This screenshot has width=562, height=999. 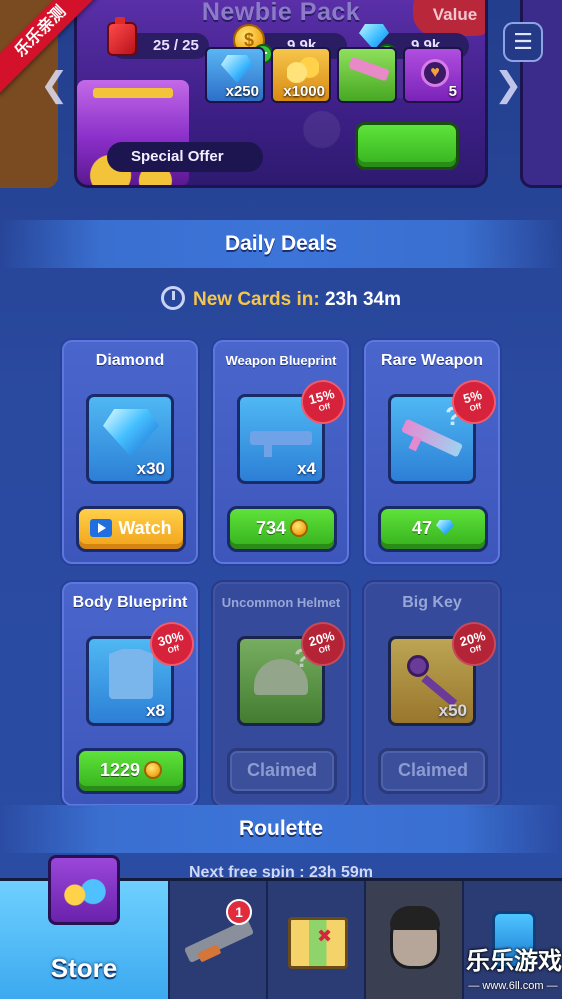 I want to click on reward-gun-blueprint, so click(x=367, y=75).